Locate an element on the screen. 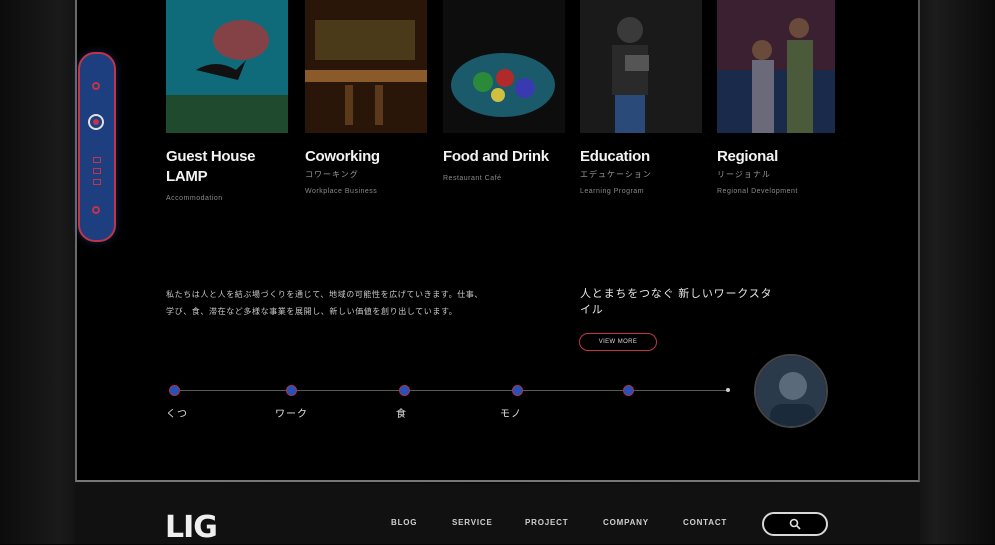 The width and height of the screenshot is (995, 545). timeline-label: くつ is located at coordinates (177, 414).